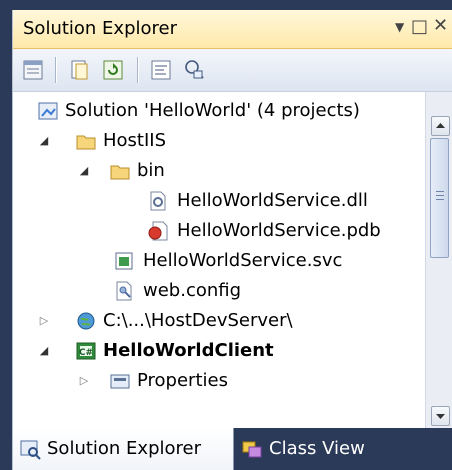  Describe the element at coordinates (272, 200) in the screenshot. I see `tree-item-label: HelloWorldService.dll` at that location.